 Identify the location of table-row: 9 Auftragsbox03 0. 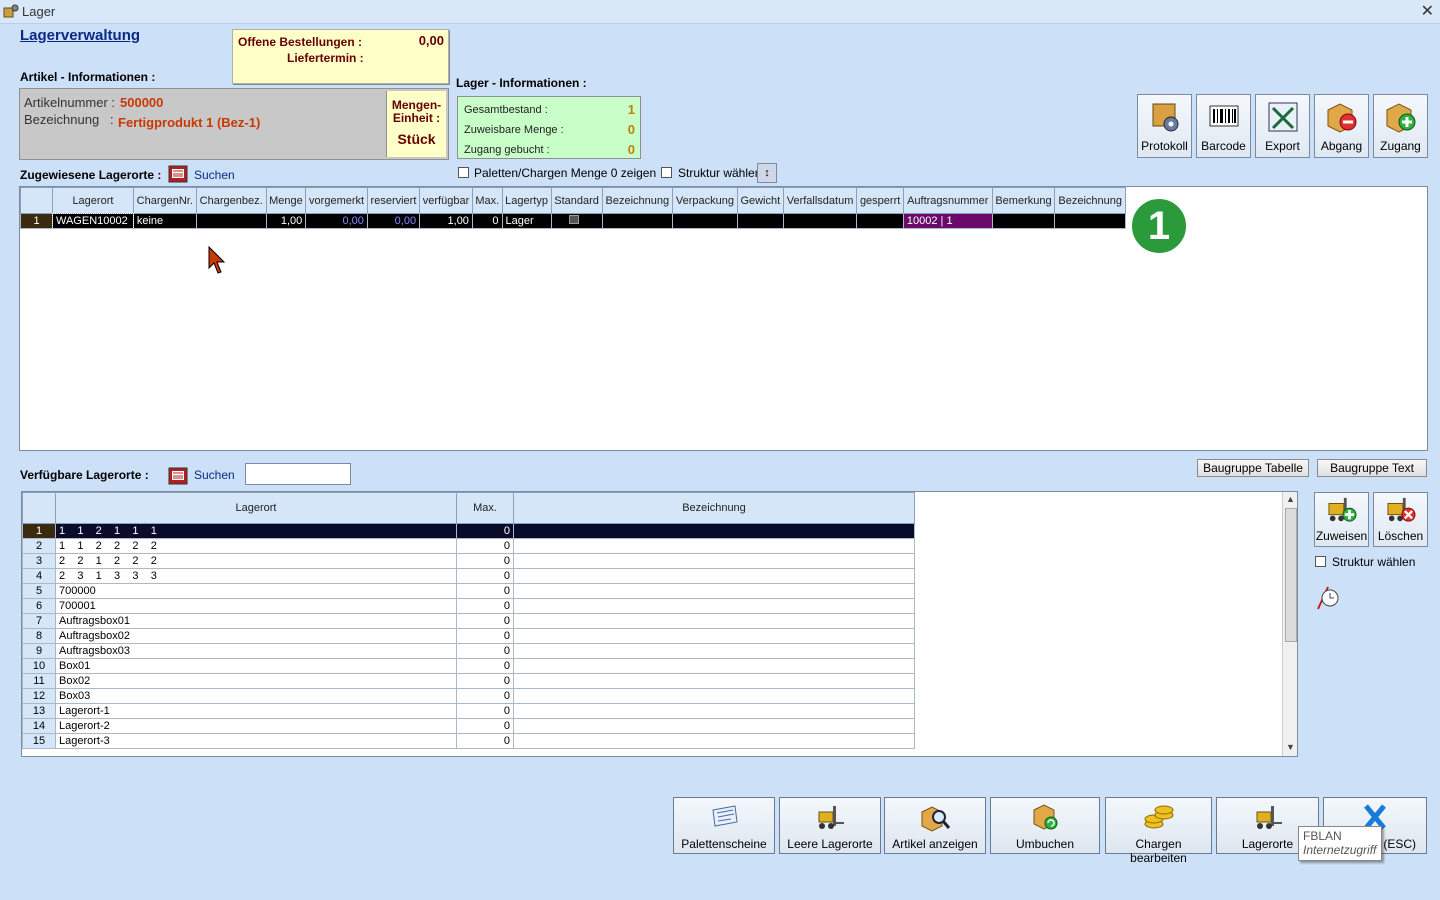
(468, 651).